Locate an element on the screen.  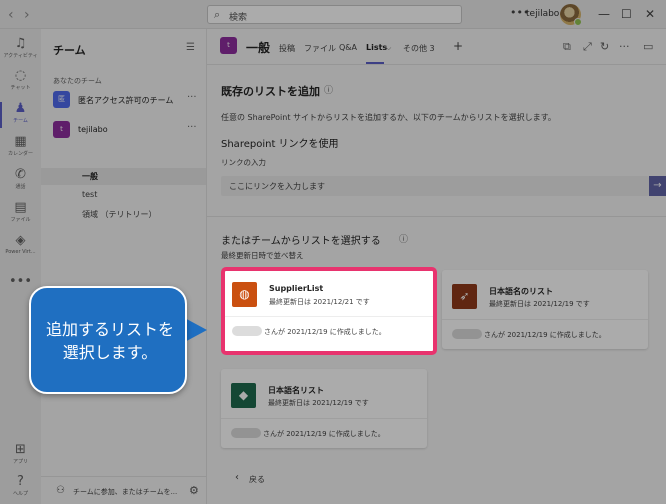
sharepoint-heading: Sharepoint リンクを使用 is located at coordinates (280, 144).